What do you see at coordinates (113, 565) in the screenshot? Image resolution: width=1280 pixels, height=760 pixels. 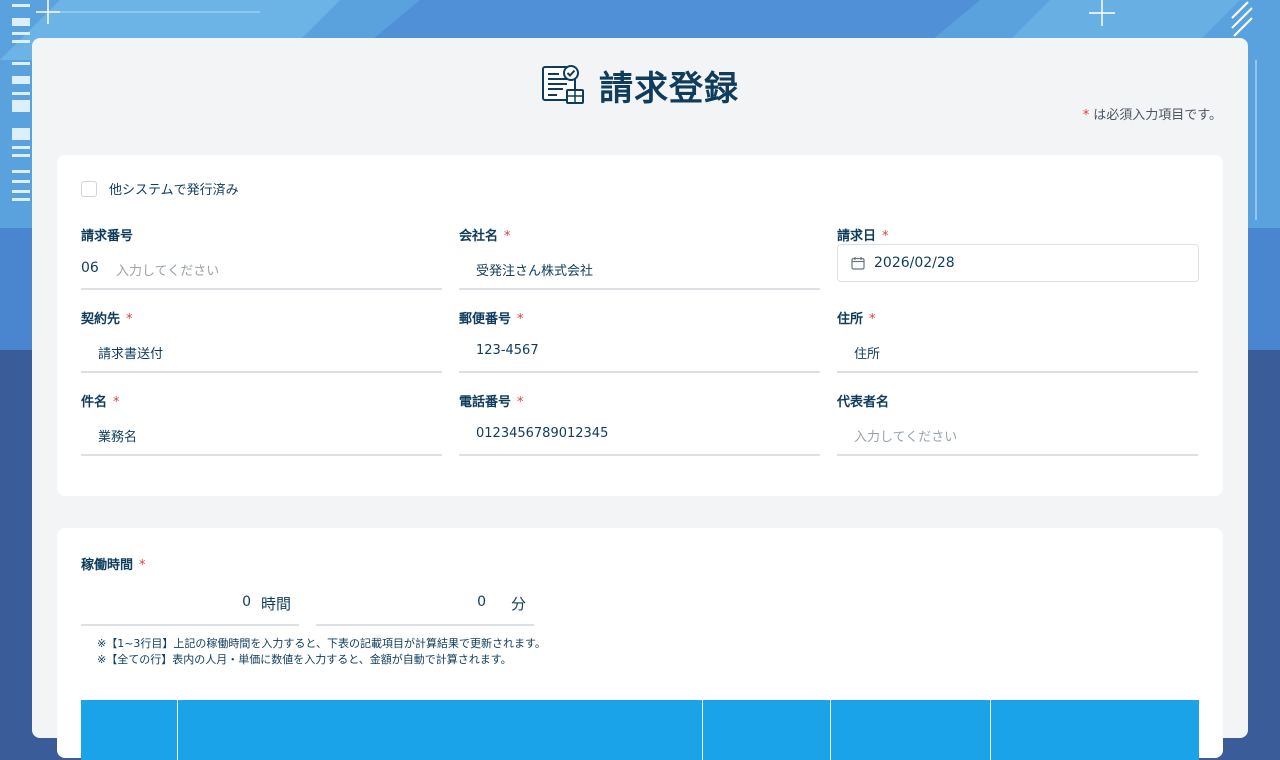 I see `working-hours-label: 稼働時間 *` at bounding box center [113, 565].